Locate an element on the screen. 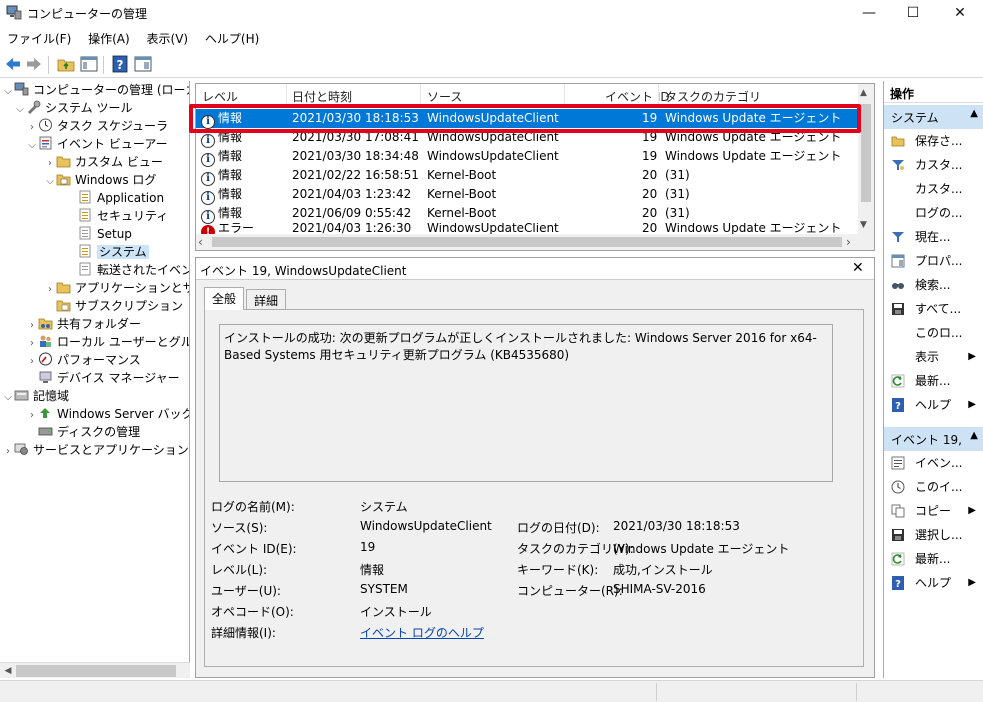 The height and width of the screenshot is (702, 983). maximize-button: ☐ is located at coordinates (913, 13).